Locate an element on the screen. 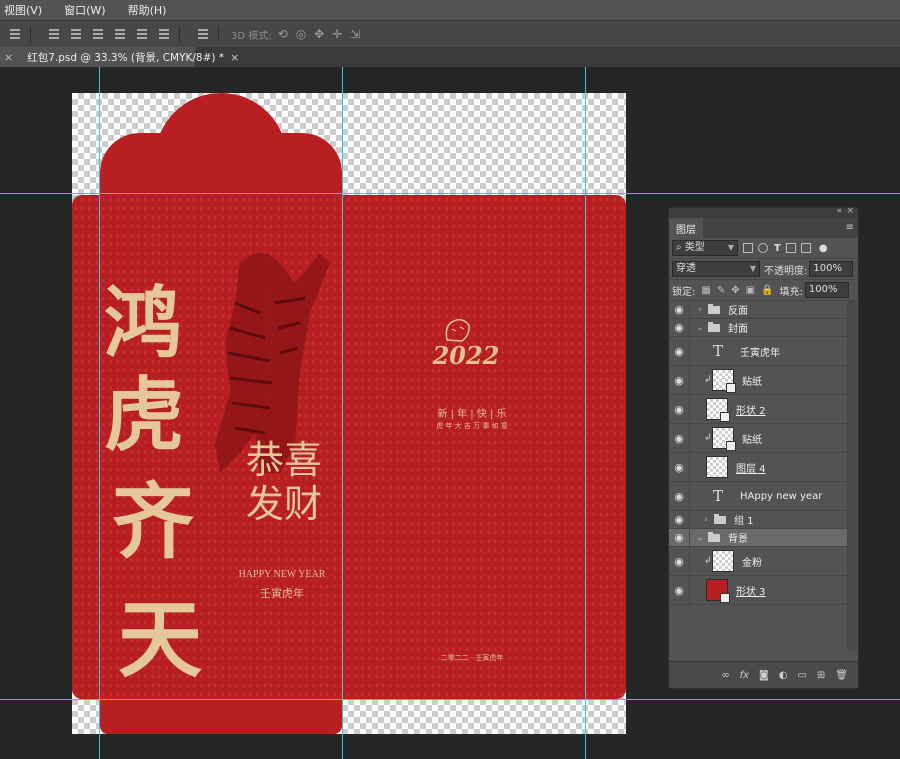 Image resolution: width=900 pixels, height=759 pixels. layer-name: 图层 4 is located at coordinates (751, 469).